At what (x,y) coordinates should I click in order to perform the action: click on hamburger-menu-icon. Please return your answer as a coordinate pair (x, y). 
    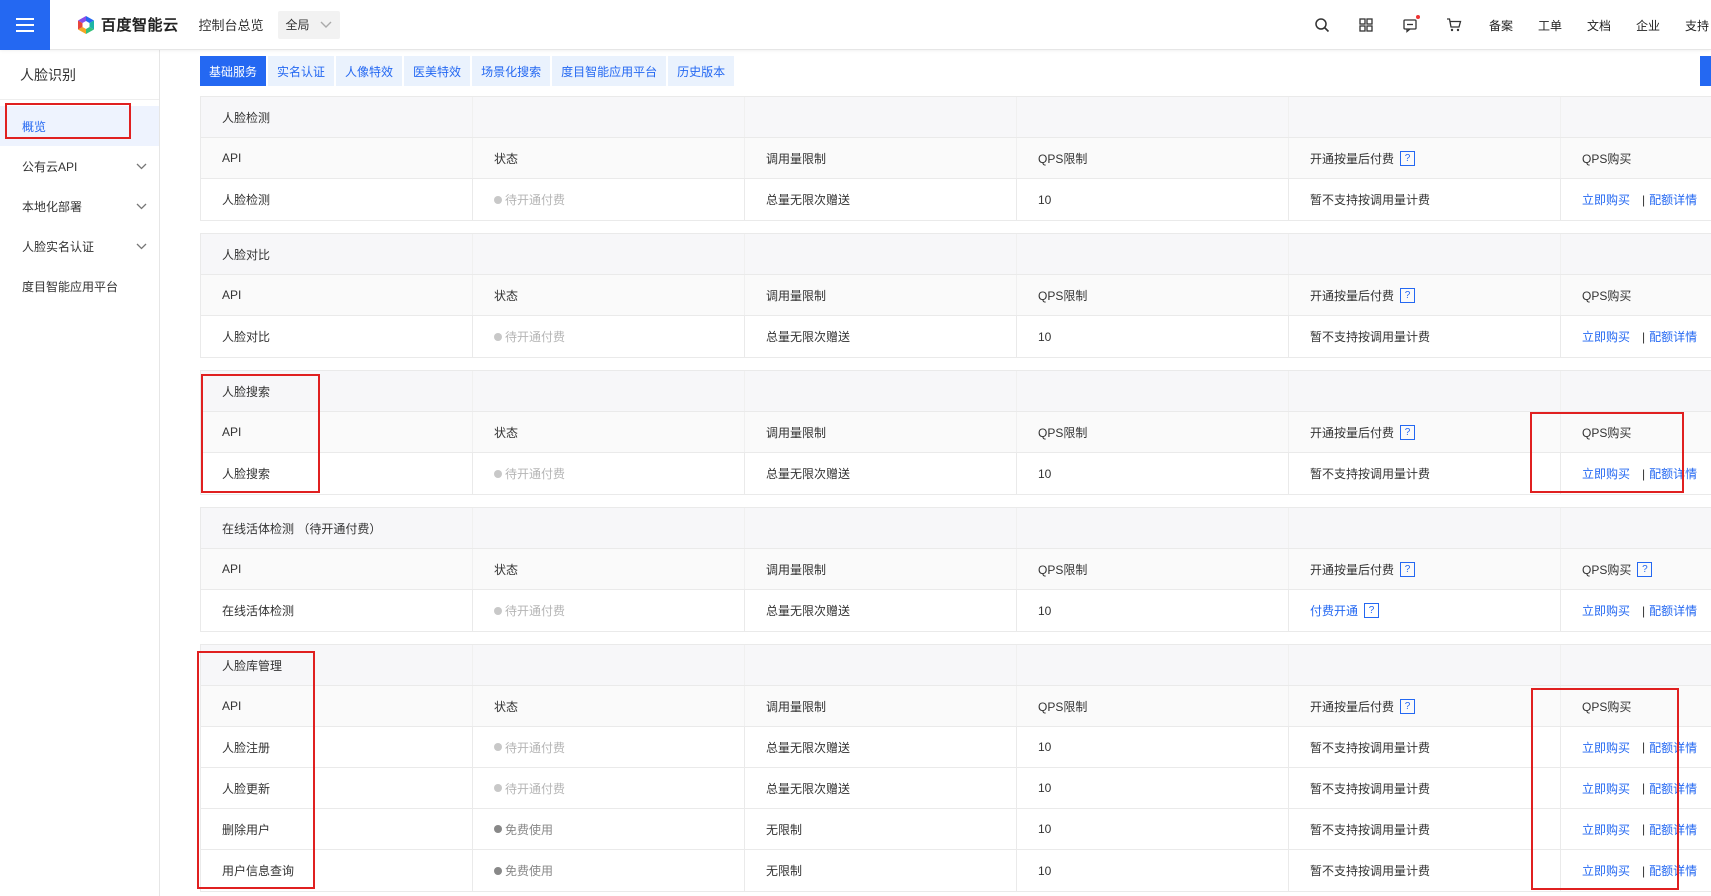
    Looking at the image, I should click on (25, 25).